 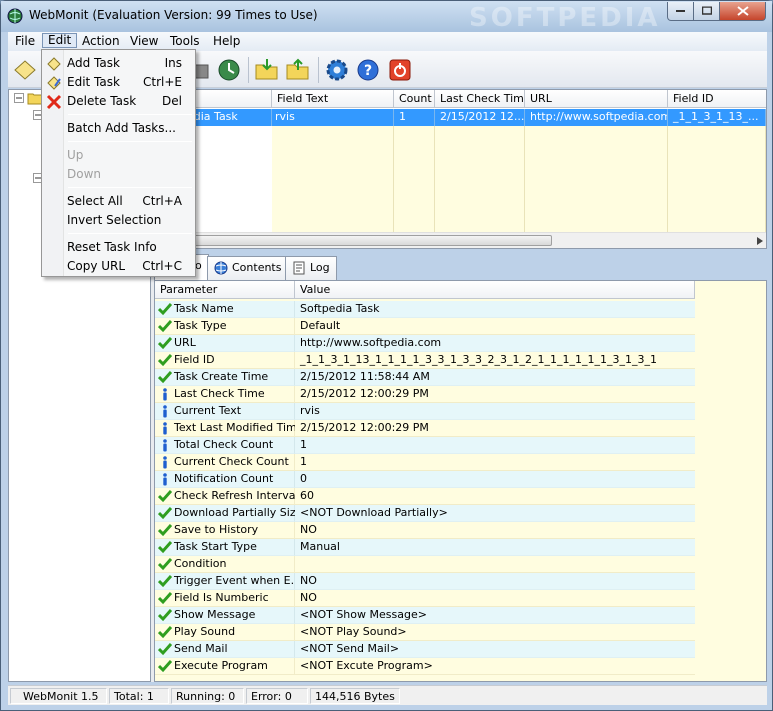 What do you see at coordinates (25, 41) in the screenshot?
I see `menu-file: File` at bounding box center [25, 41].